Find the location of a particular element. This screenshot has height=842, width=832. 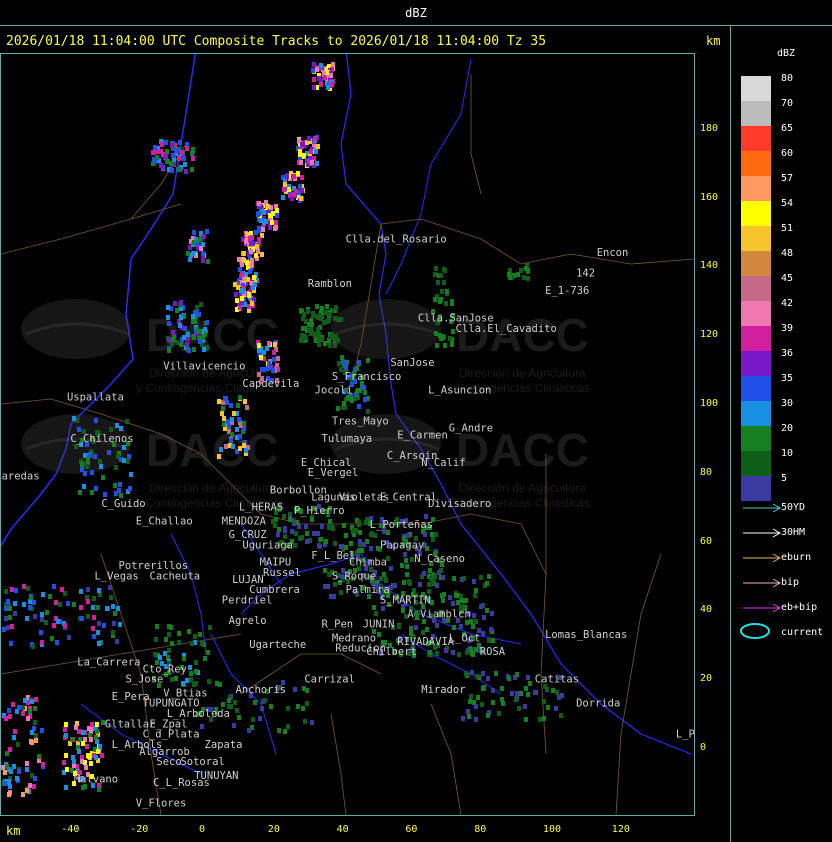

x-tick-label: 100 is located at coordinates (552, 829).